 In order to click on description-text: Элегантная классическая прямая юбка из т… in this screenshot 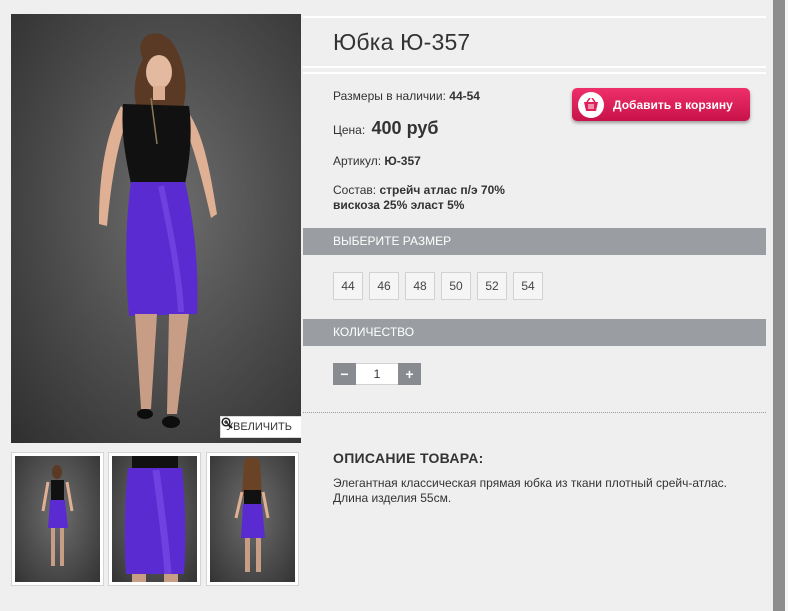, I will do `click(530, 490)`.